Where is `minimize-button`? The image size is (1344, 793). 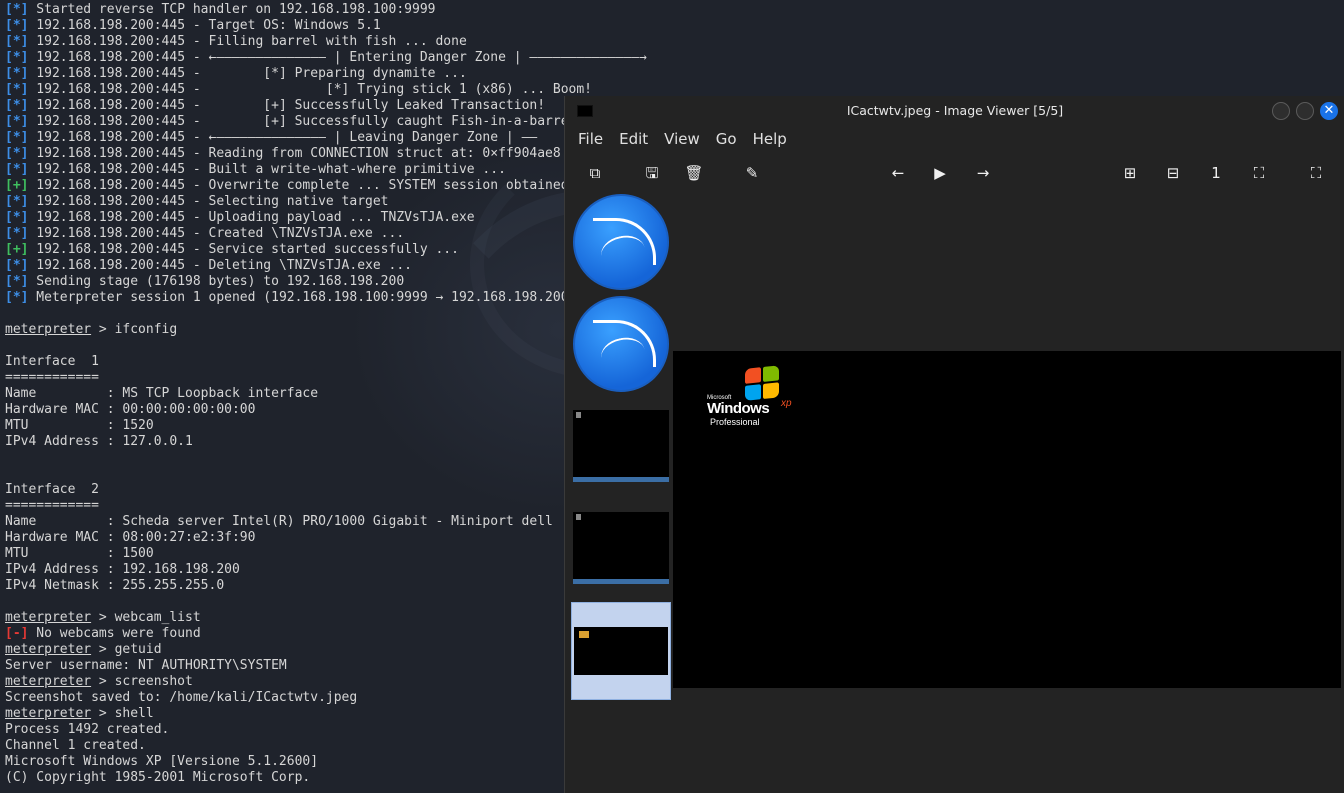 minimize-button is located at coordinates (1281, 111).